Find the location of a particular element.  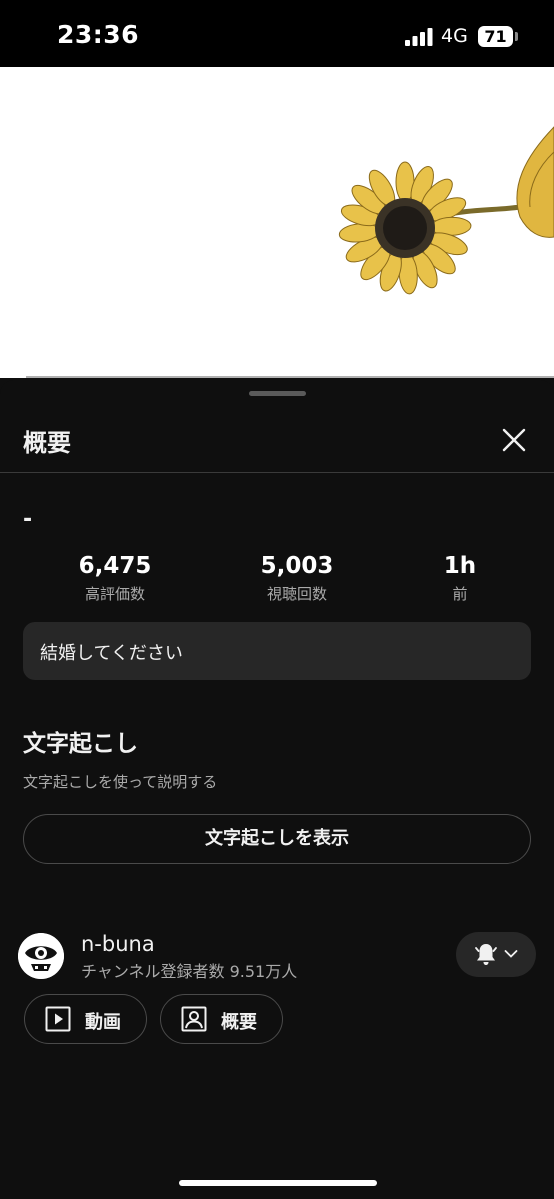

home-indicator is located at coordinates (278, 1183).